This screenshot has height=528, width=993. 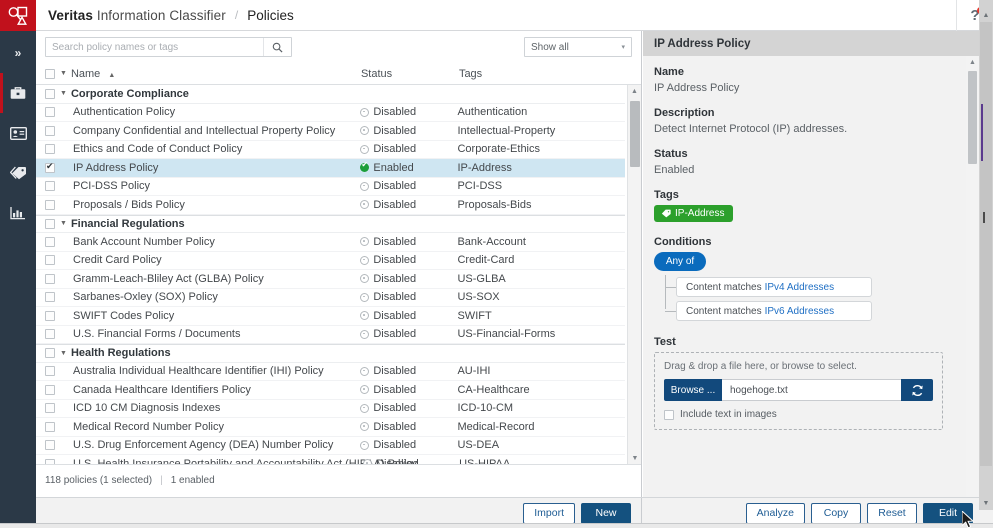 What do you see at coordinates (986, 244) in the screenshot?
I see `page-scrollbar-thumb` at bounding box center [986, 244].